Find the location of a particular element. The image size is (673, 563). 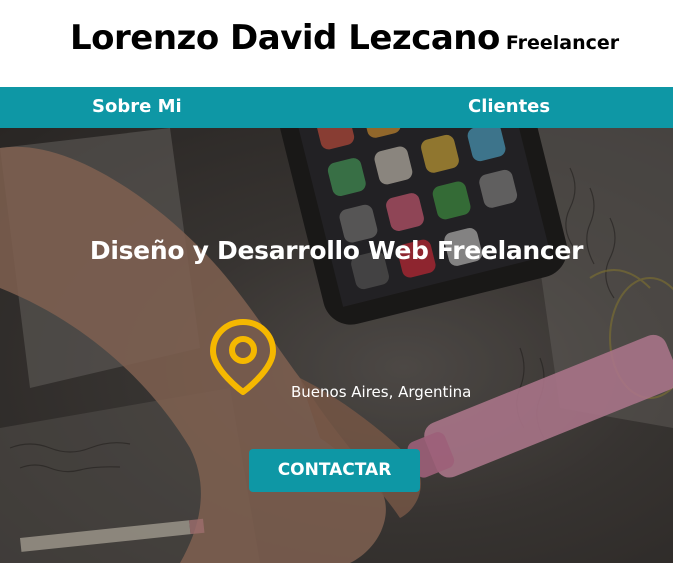

map-pin-icon is located at coordinates (243, 357).